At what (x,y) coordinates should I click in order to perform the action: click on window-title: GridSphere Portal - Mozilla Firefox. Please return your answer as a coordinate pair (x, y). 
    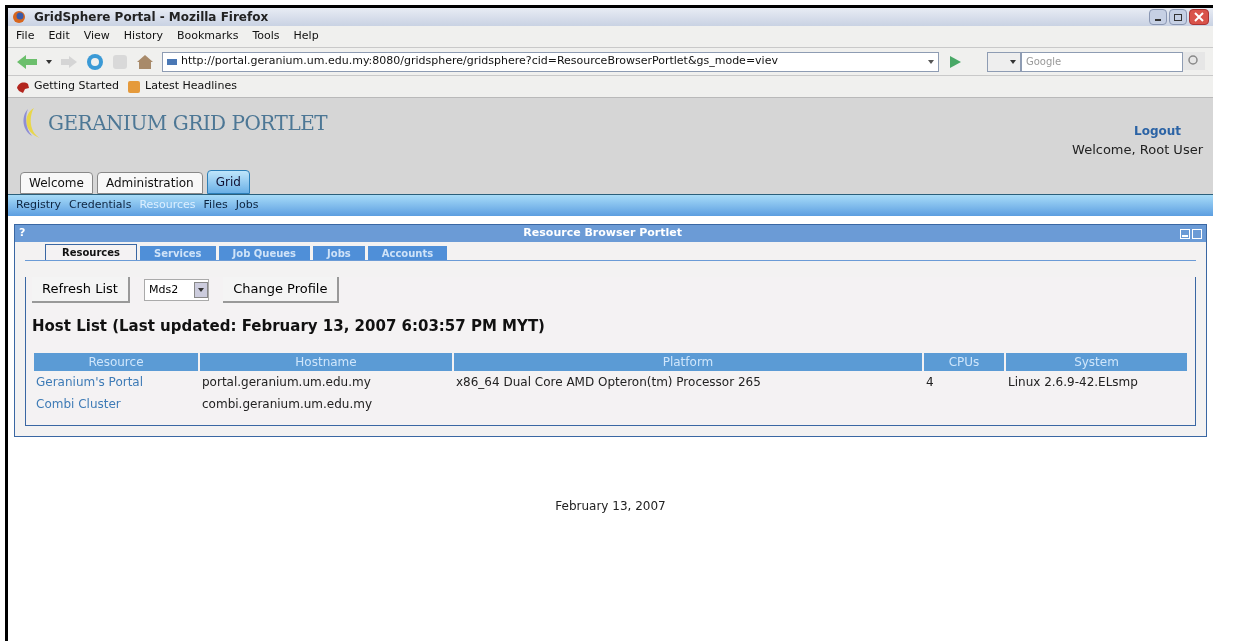
    Looking at the image, I should click on (151, 17).